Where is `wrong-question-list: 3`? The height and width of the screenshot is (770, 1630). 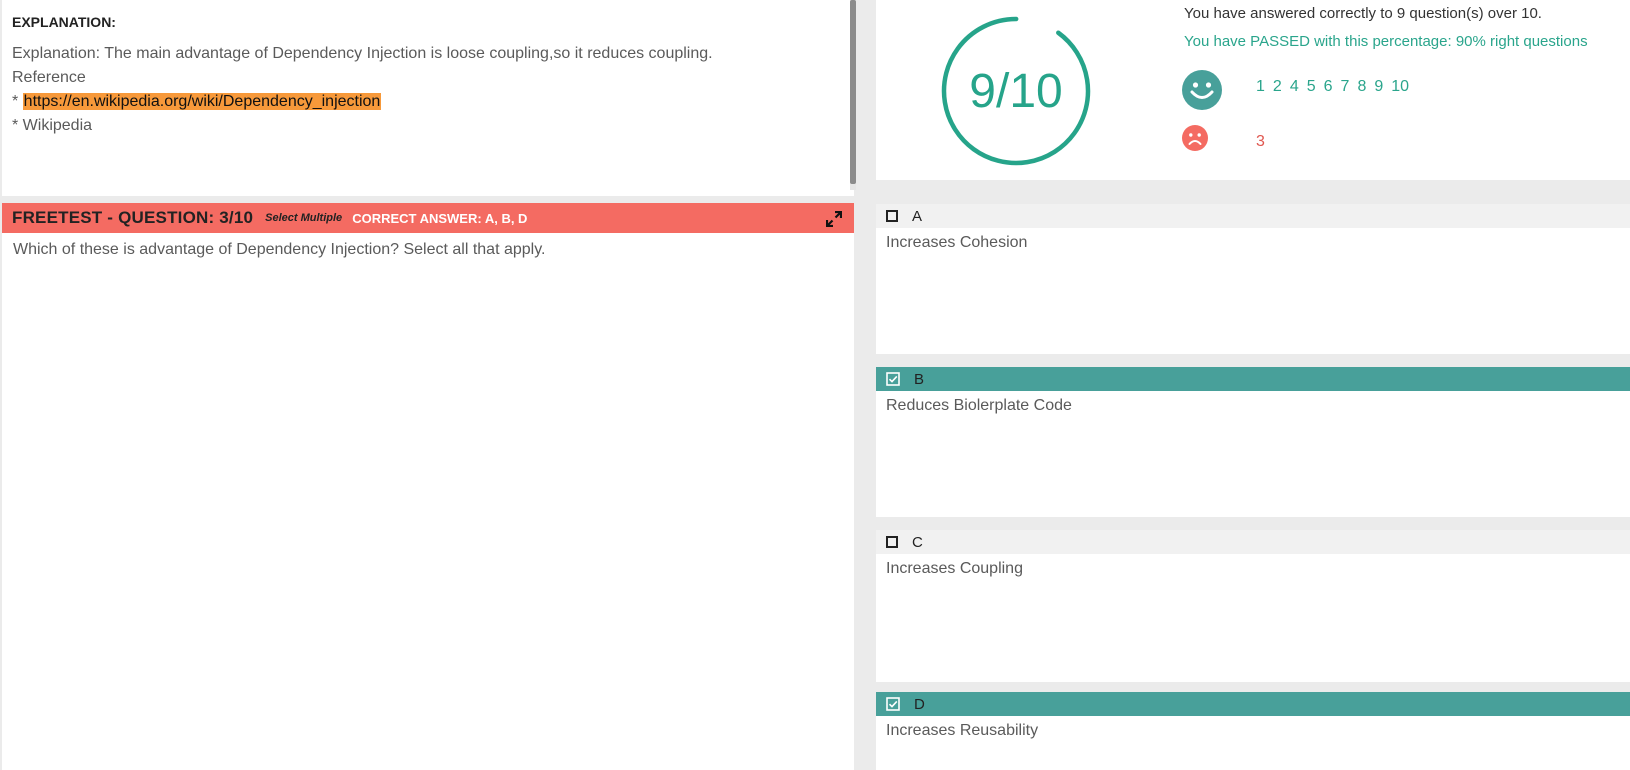
wrong-question-list: 3 is located at coordinates (1260, 142).